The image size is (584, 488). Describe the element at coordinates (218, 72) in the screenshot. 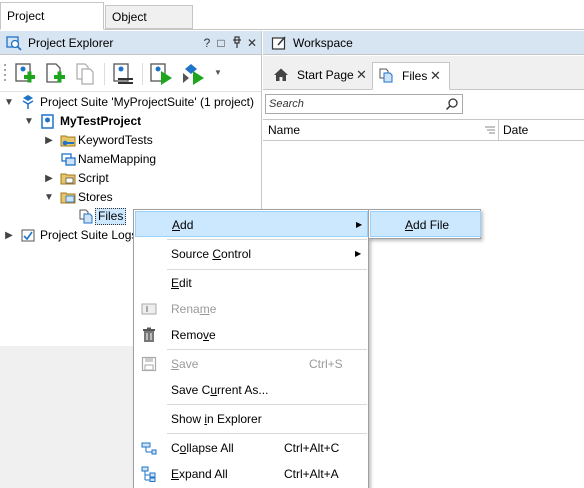

I see `run-dropdown-icon: ▼` at that location.